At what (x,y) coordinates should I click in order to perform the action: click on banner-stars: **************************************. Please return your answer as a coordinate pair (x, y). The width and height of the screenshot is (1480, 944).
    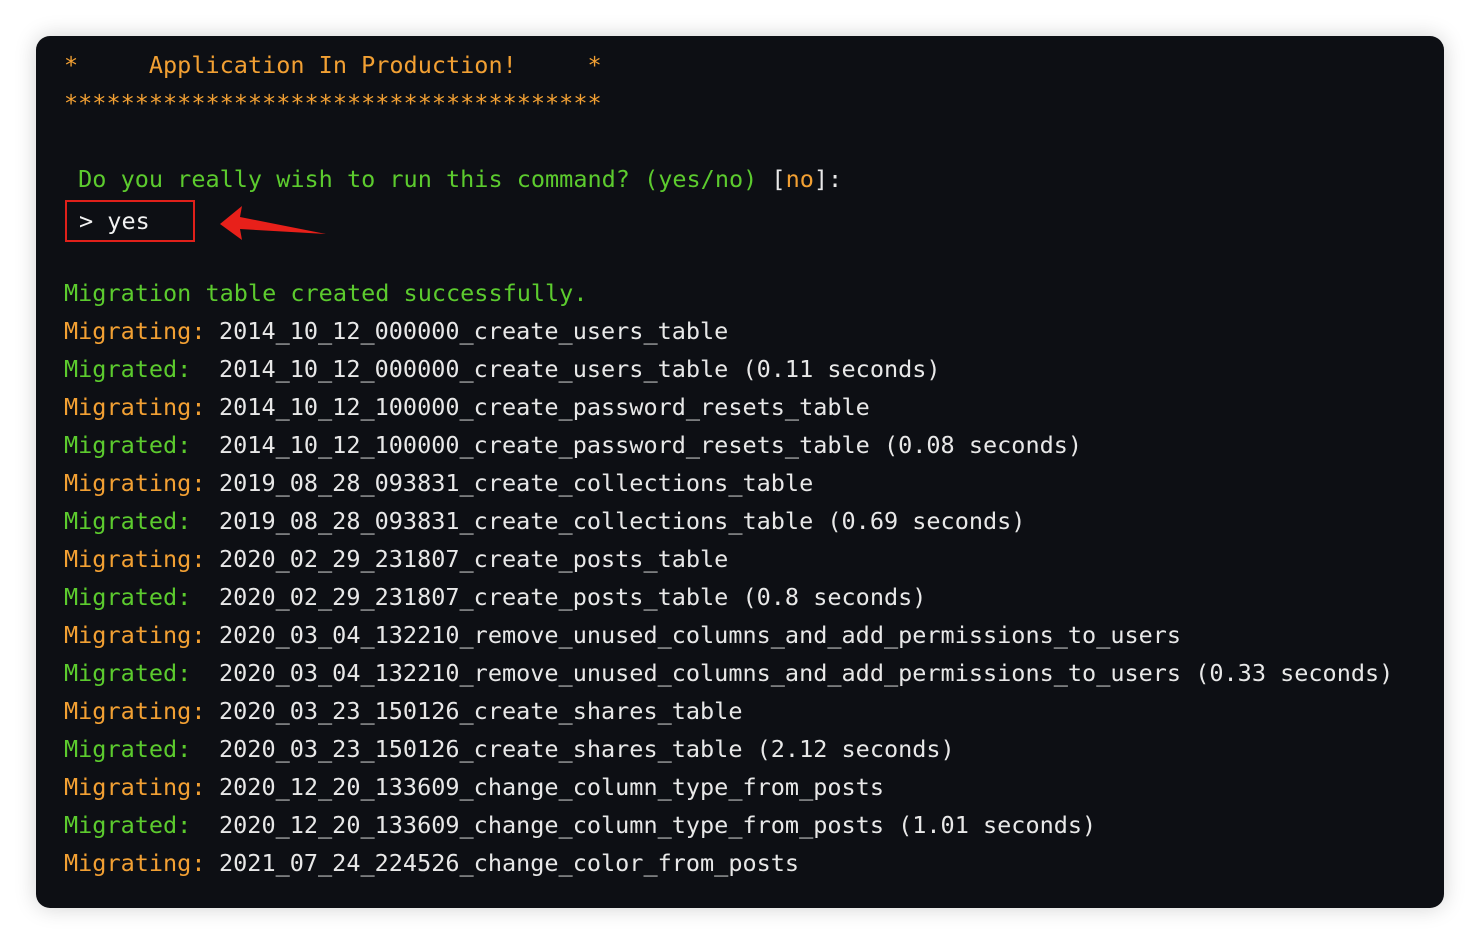
    Looking at the image, I should click on (333, 103).